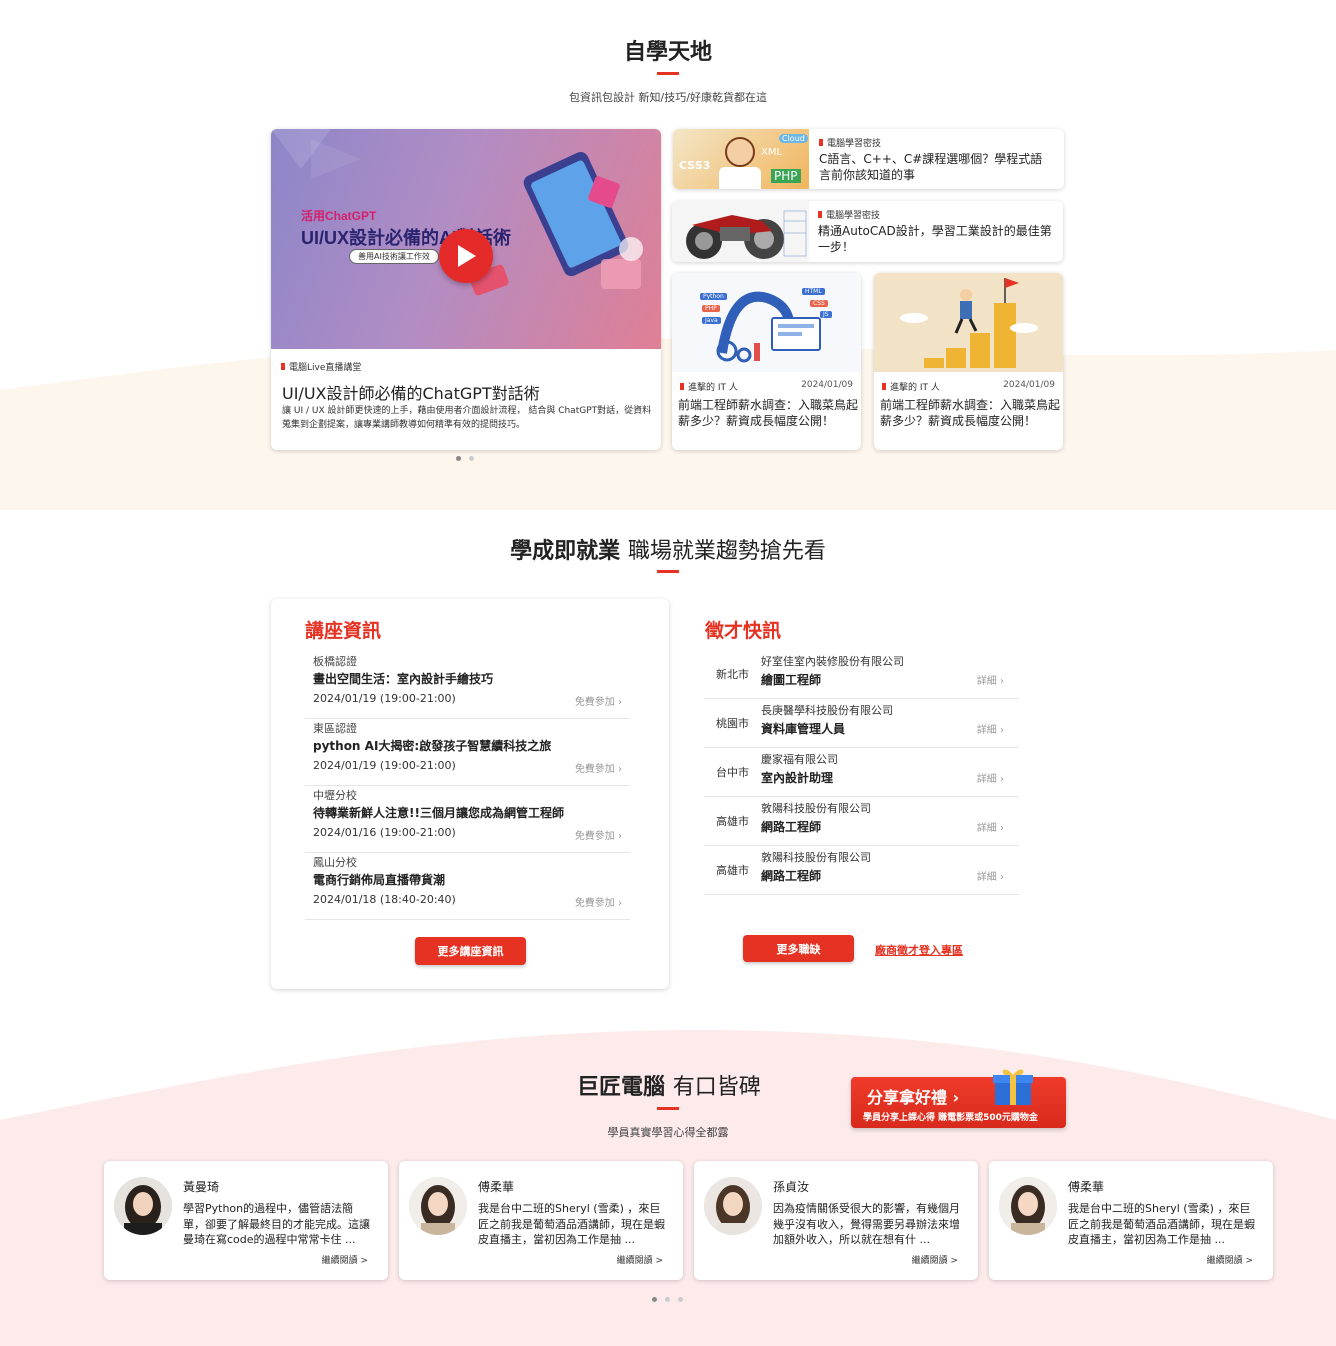 This screenshot has height=1346, width=1336. What do you see at coordinates (339, 216) in the screenshot?
I see `image-title-small: 活用ChatGPT` at bounding box center [339, 216].